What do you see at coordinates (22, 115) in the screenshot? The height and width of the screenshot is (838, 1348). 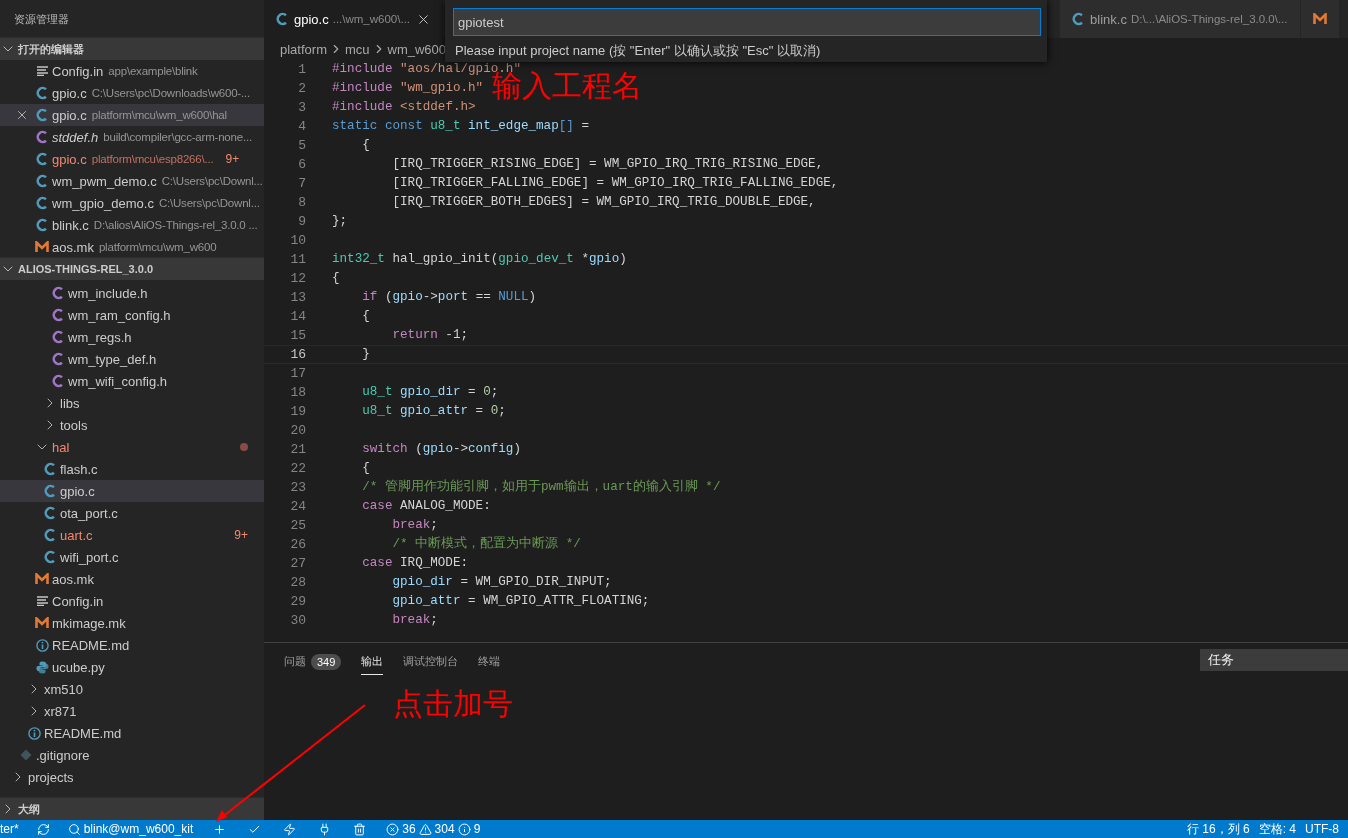 I see `close-icon` at bounding box center [22, 115].